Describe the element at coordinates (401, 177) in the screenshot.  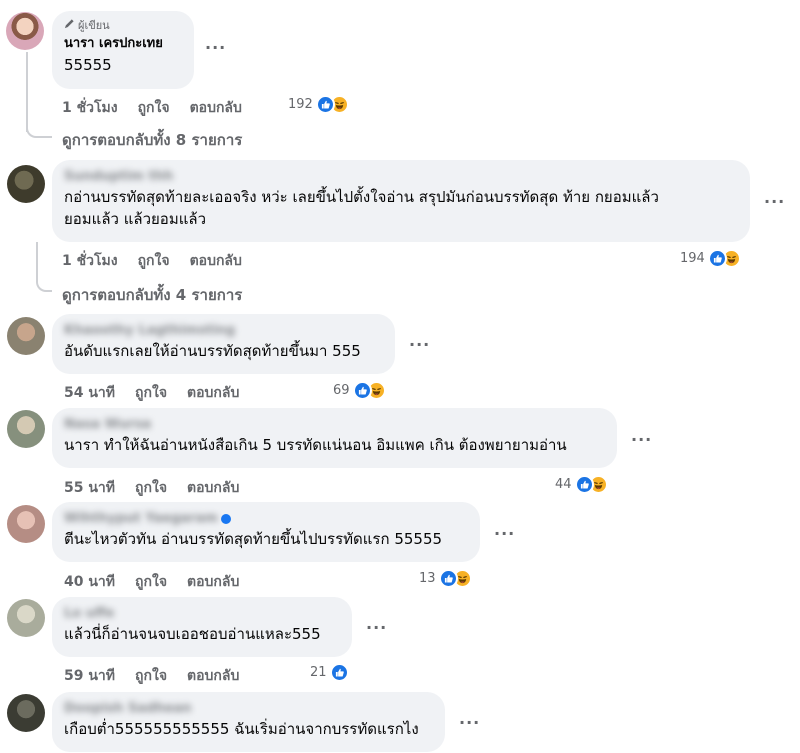
I see `comment-author-name: Sunduptim thh` at that location.